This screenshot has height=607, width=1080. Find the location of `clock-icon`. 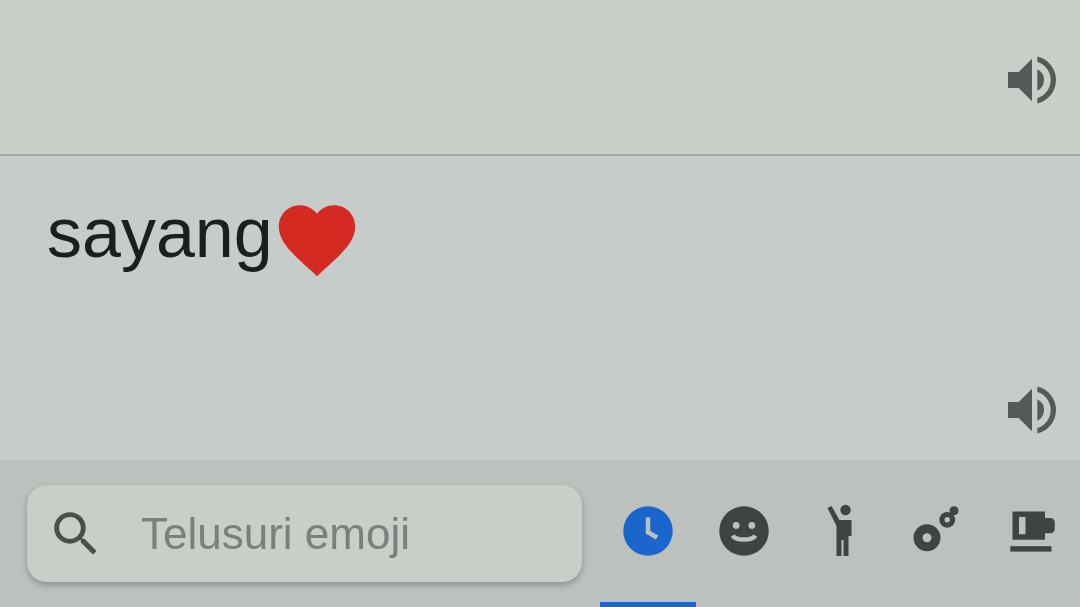

clock-icon is located at coordinates (648, 531).